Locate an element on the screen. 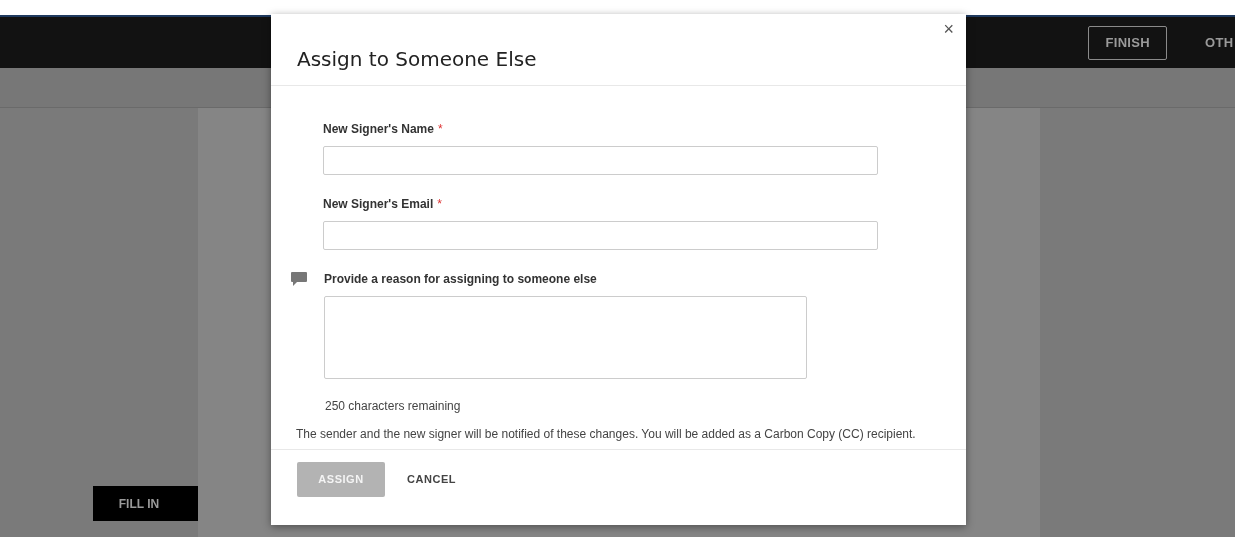  reason-field is located at coordinates (565, 337).